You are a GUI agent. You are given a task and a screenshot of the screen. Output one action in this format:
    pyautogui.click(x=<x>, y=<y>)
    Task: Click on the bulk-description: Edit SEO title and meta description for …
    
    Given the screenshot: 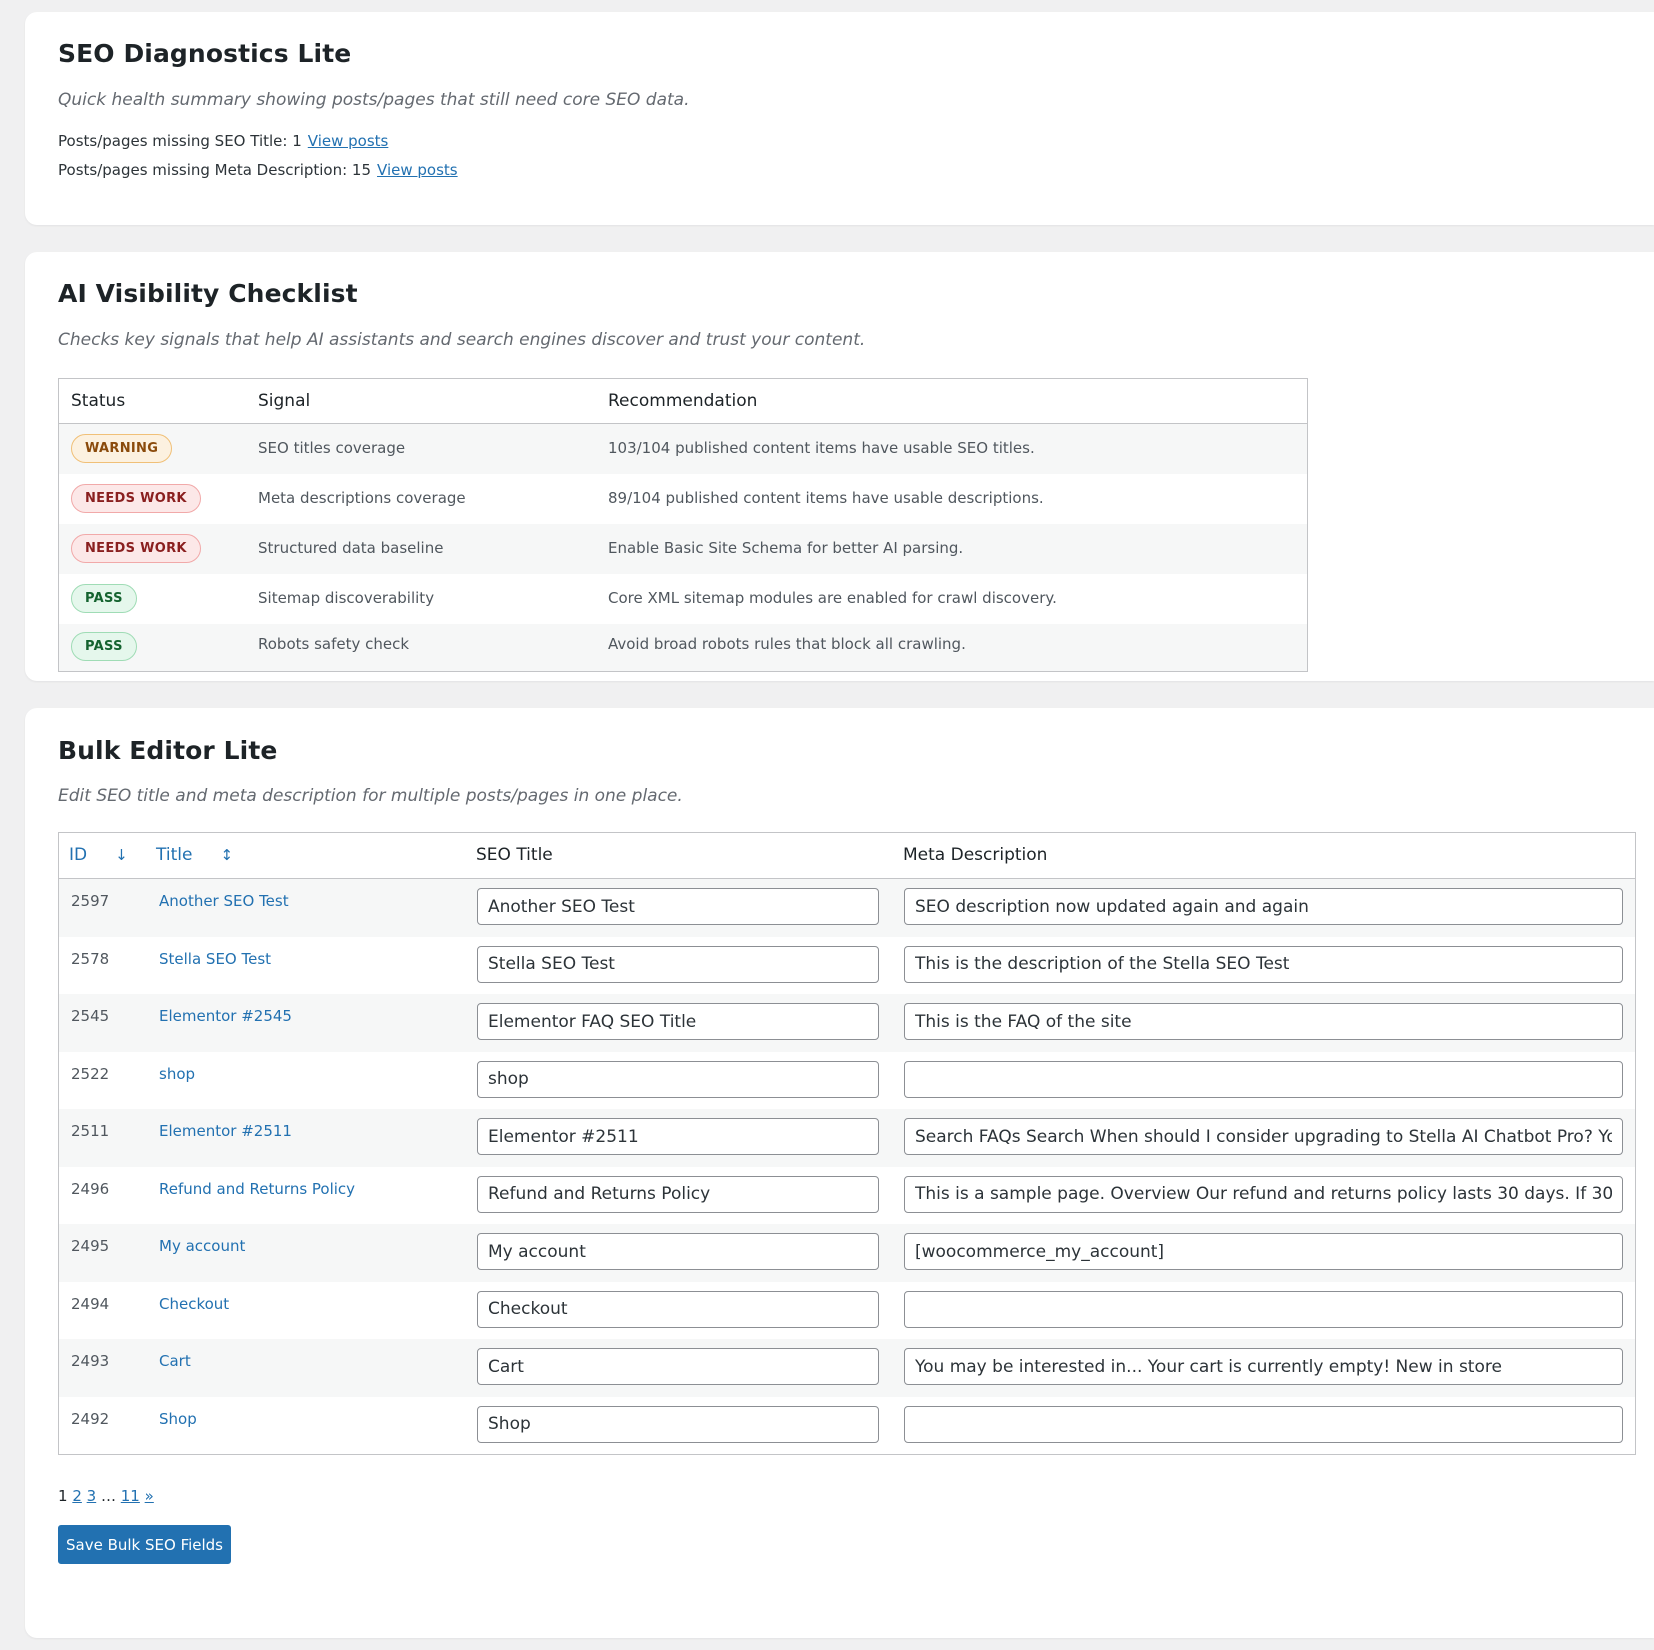 What is the action you would take?
    pyautogui.click(x=370, y=796)
    